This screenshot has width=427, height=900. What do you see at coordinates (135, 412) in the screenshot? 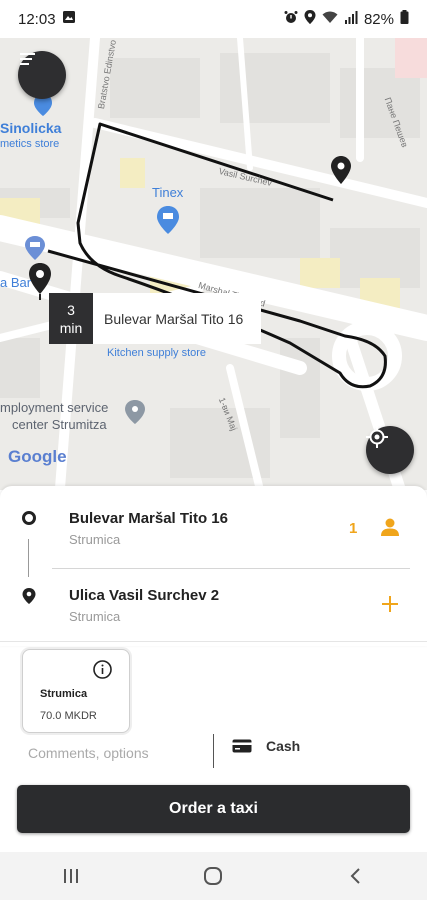
I see `poi-employment-marker` at bounding box center [135, 412].